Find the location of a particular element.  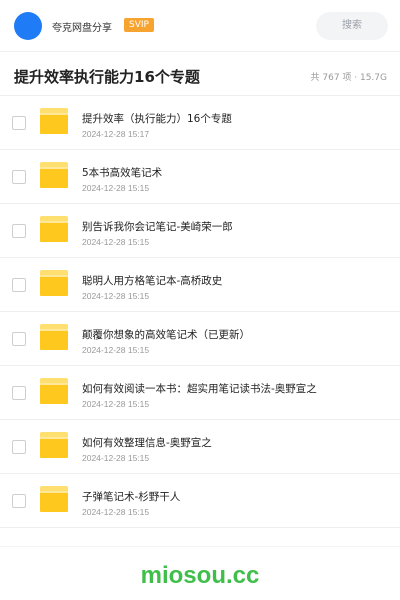

file-name: 别告诉我你会记笔记-美崎荣一郎 is located at coordinates (157, 227).